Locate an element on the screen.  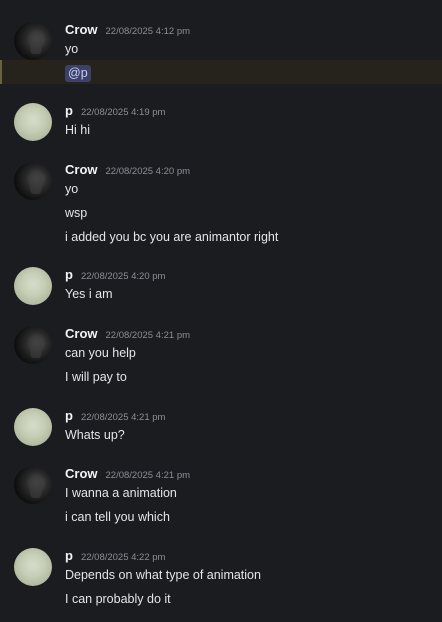
message-text: Hi hi is located at coordinates (78, 130).